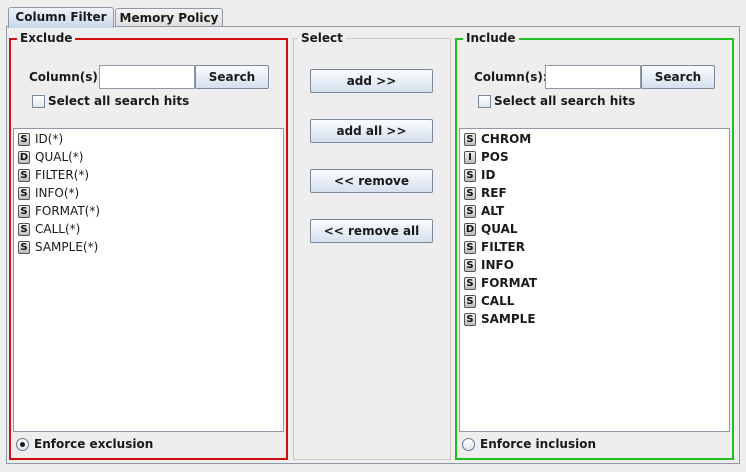 This screenshot has height=472, width=746. What do you see at coordinates (38, 101) in the screenshot?
I see `exclude-select-all-checkbox` at bounding box center [38, 101].